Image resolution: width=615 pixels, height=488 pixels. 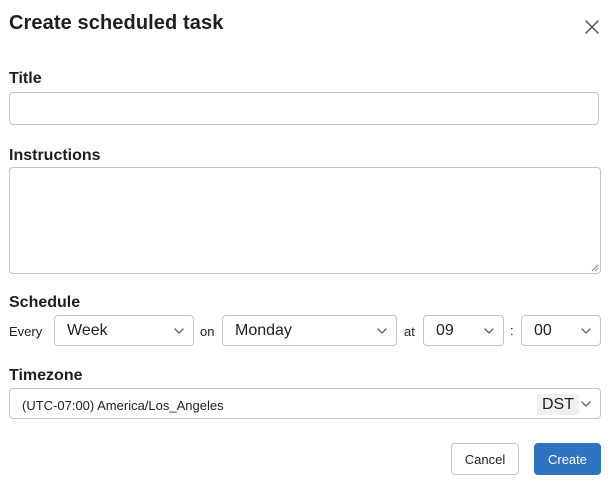 What do you see at coordinates (309, 330) in the screenshot?
I see `day-select: Monday` at bounding box center [309, 330].